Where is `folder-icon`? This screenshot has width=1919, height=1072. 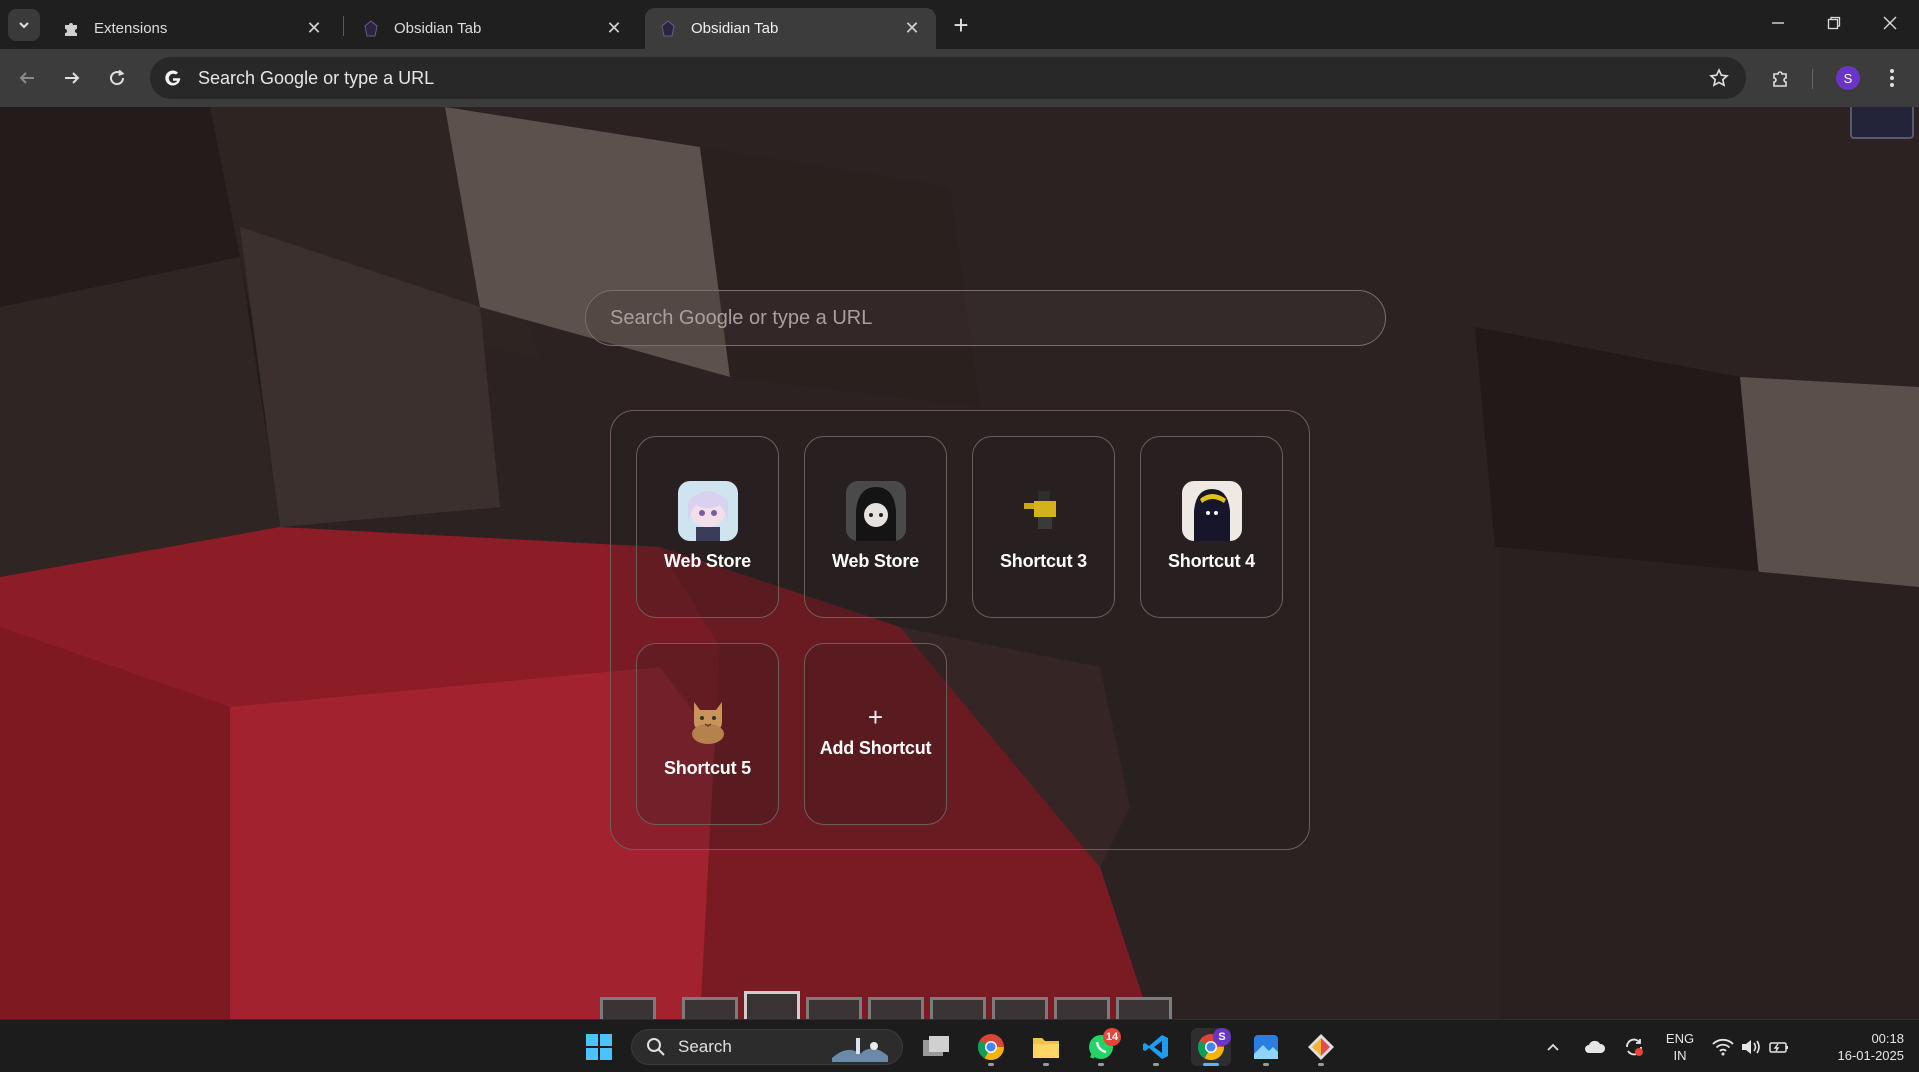 folder-icon is located at coordinates (1046, 1048).